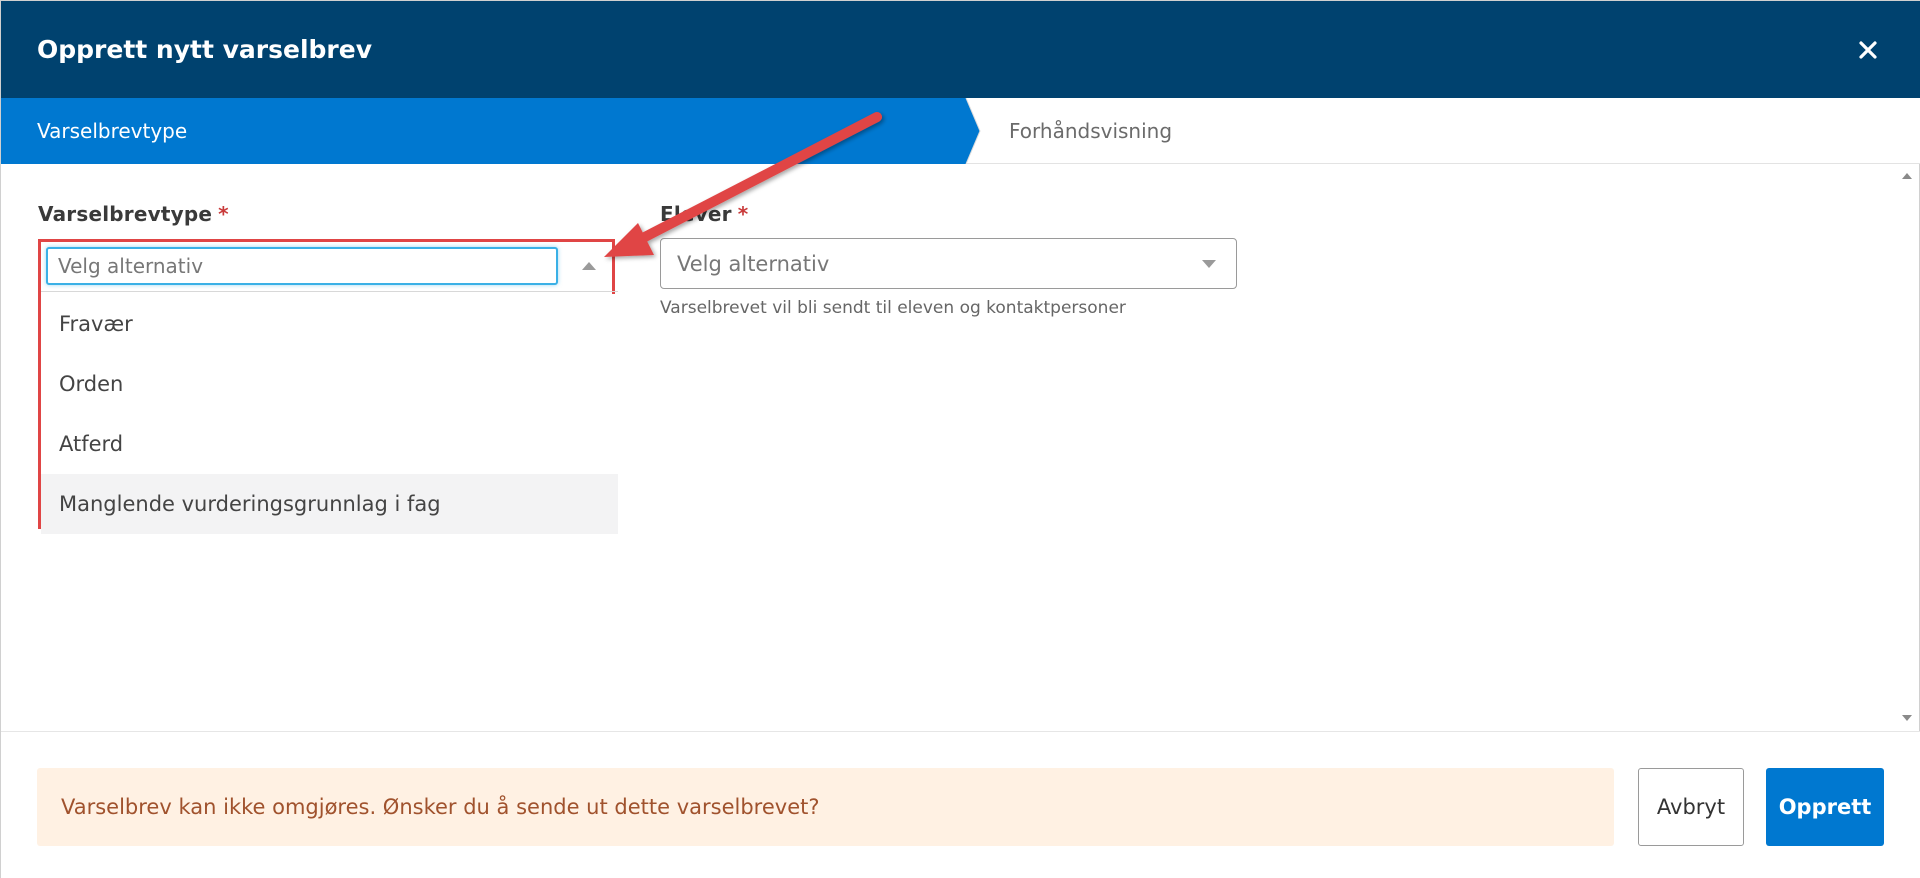 Image resolution: width=1920 pixels, height=878 pixels. What do you see at coordinates (696, 214) in the screenshot?
I see `elever-label-text: Elever` at bounding box center [696, 214].